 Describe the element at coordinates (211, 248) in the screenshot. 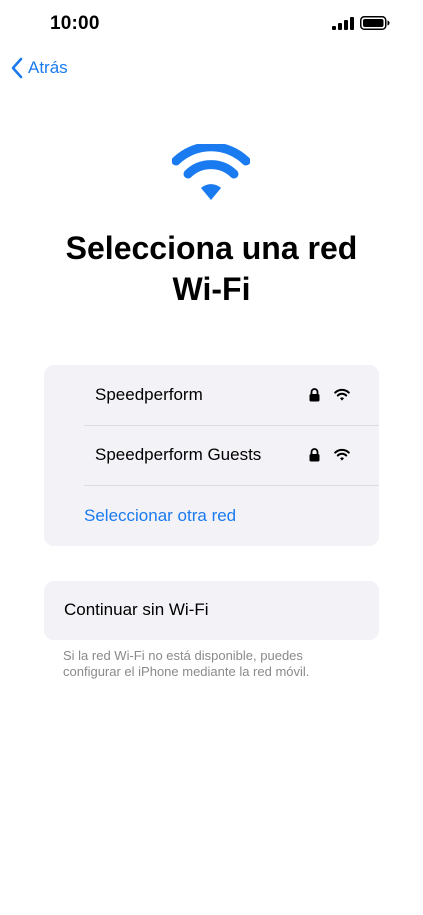

I see `page-title-line-1: Selecciona una red` at that location.